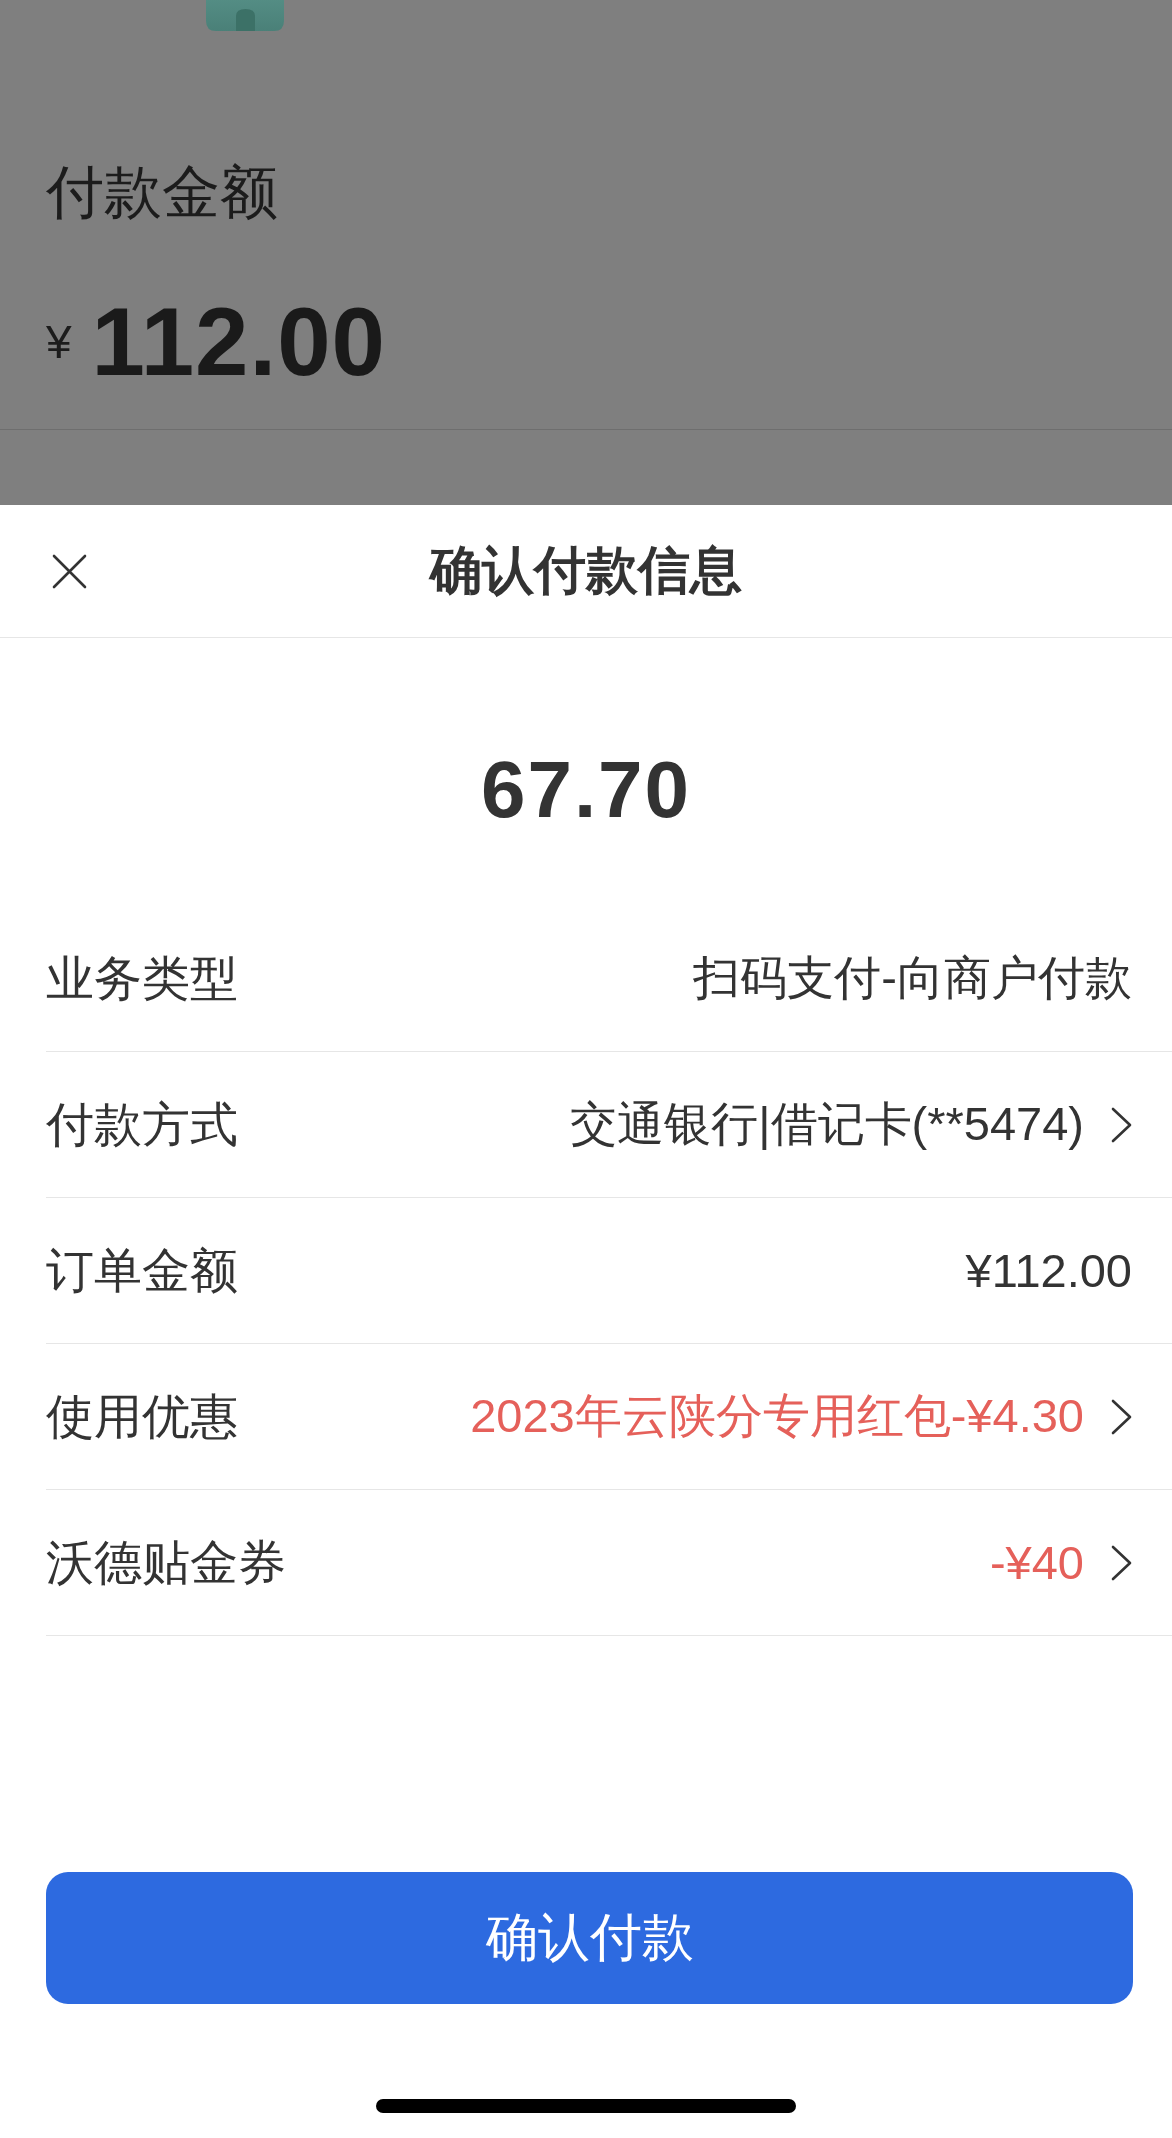 The image size is (1172, 2138). I want to click on confirm-payment-button: 确认付款, so click(589, 1938).